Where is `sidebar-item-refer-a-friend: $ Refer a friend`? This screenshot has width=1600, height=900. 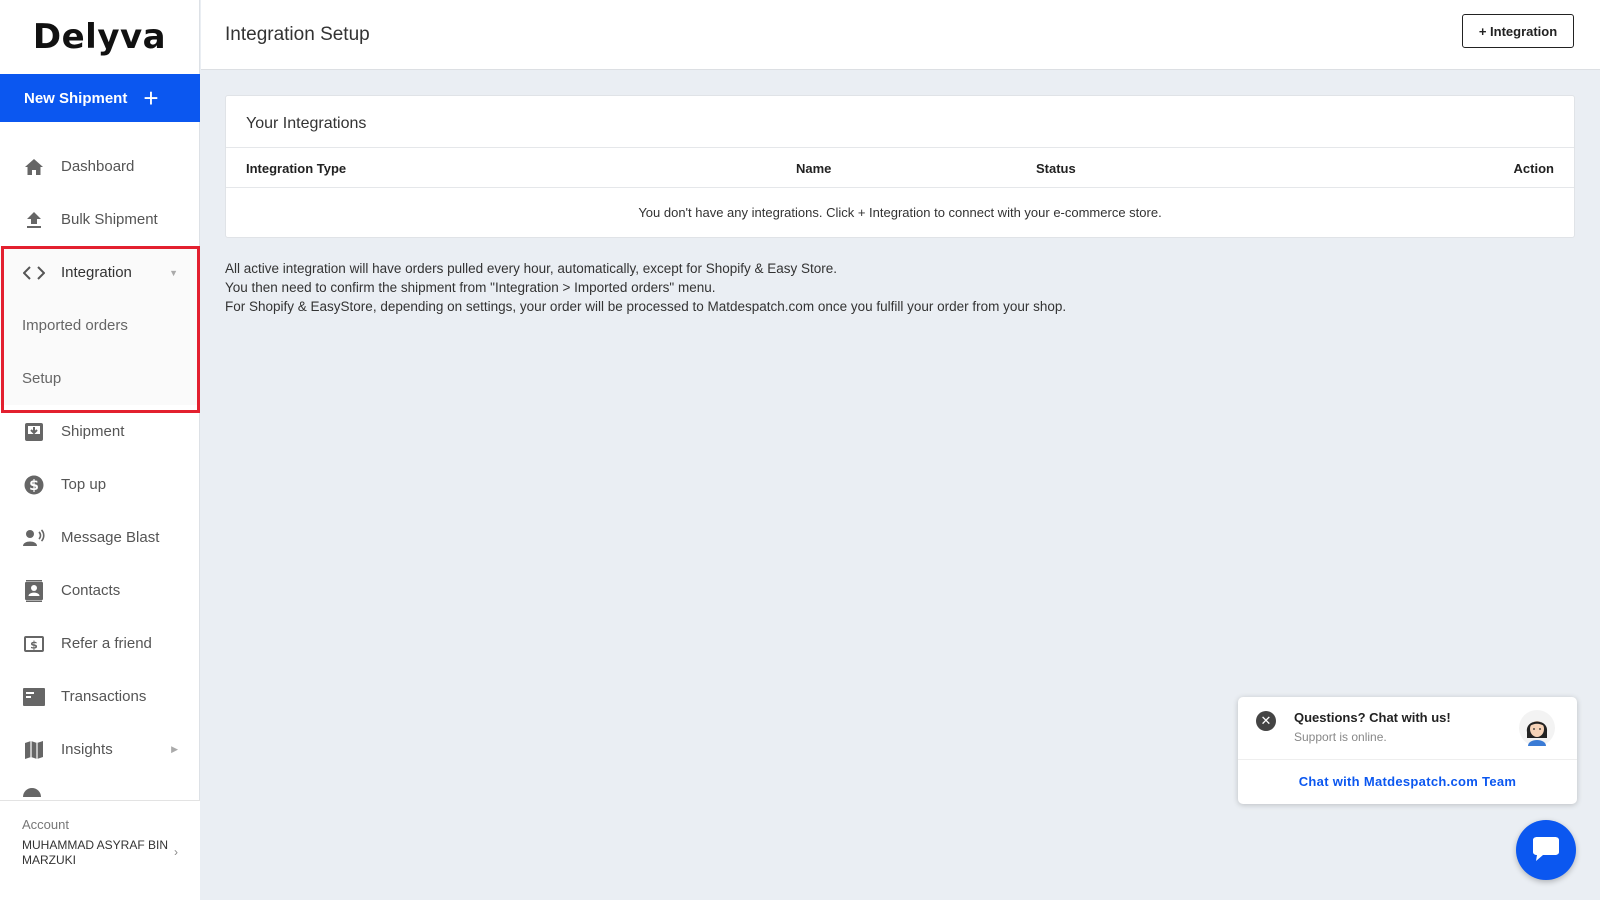 sidebar-item-refer-a-friend: $ Refer a friend is located at coordinates (100, 643).